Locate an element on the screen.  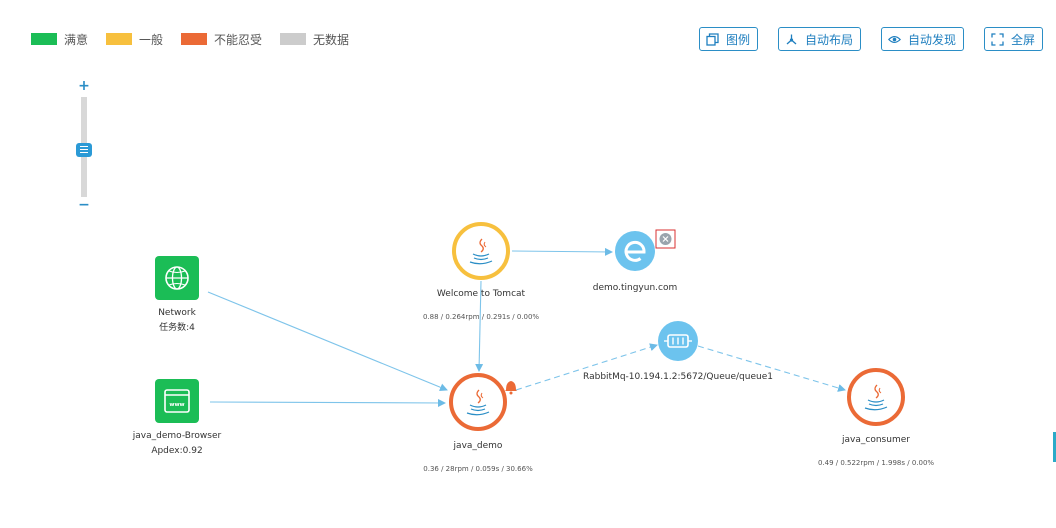
auto-discover-button: 自动发现 is located at coordinates (922, 39).